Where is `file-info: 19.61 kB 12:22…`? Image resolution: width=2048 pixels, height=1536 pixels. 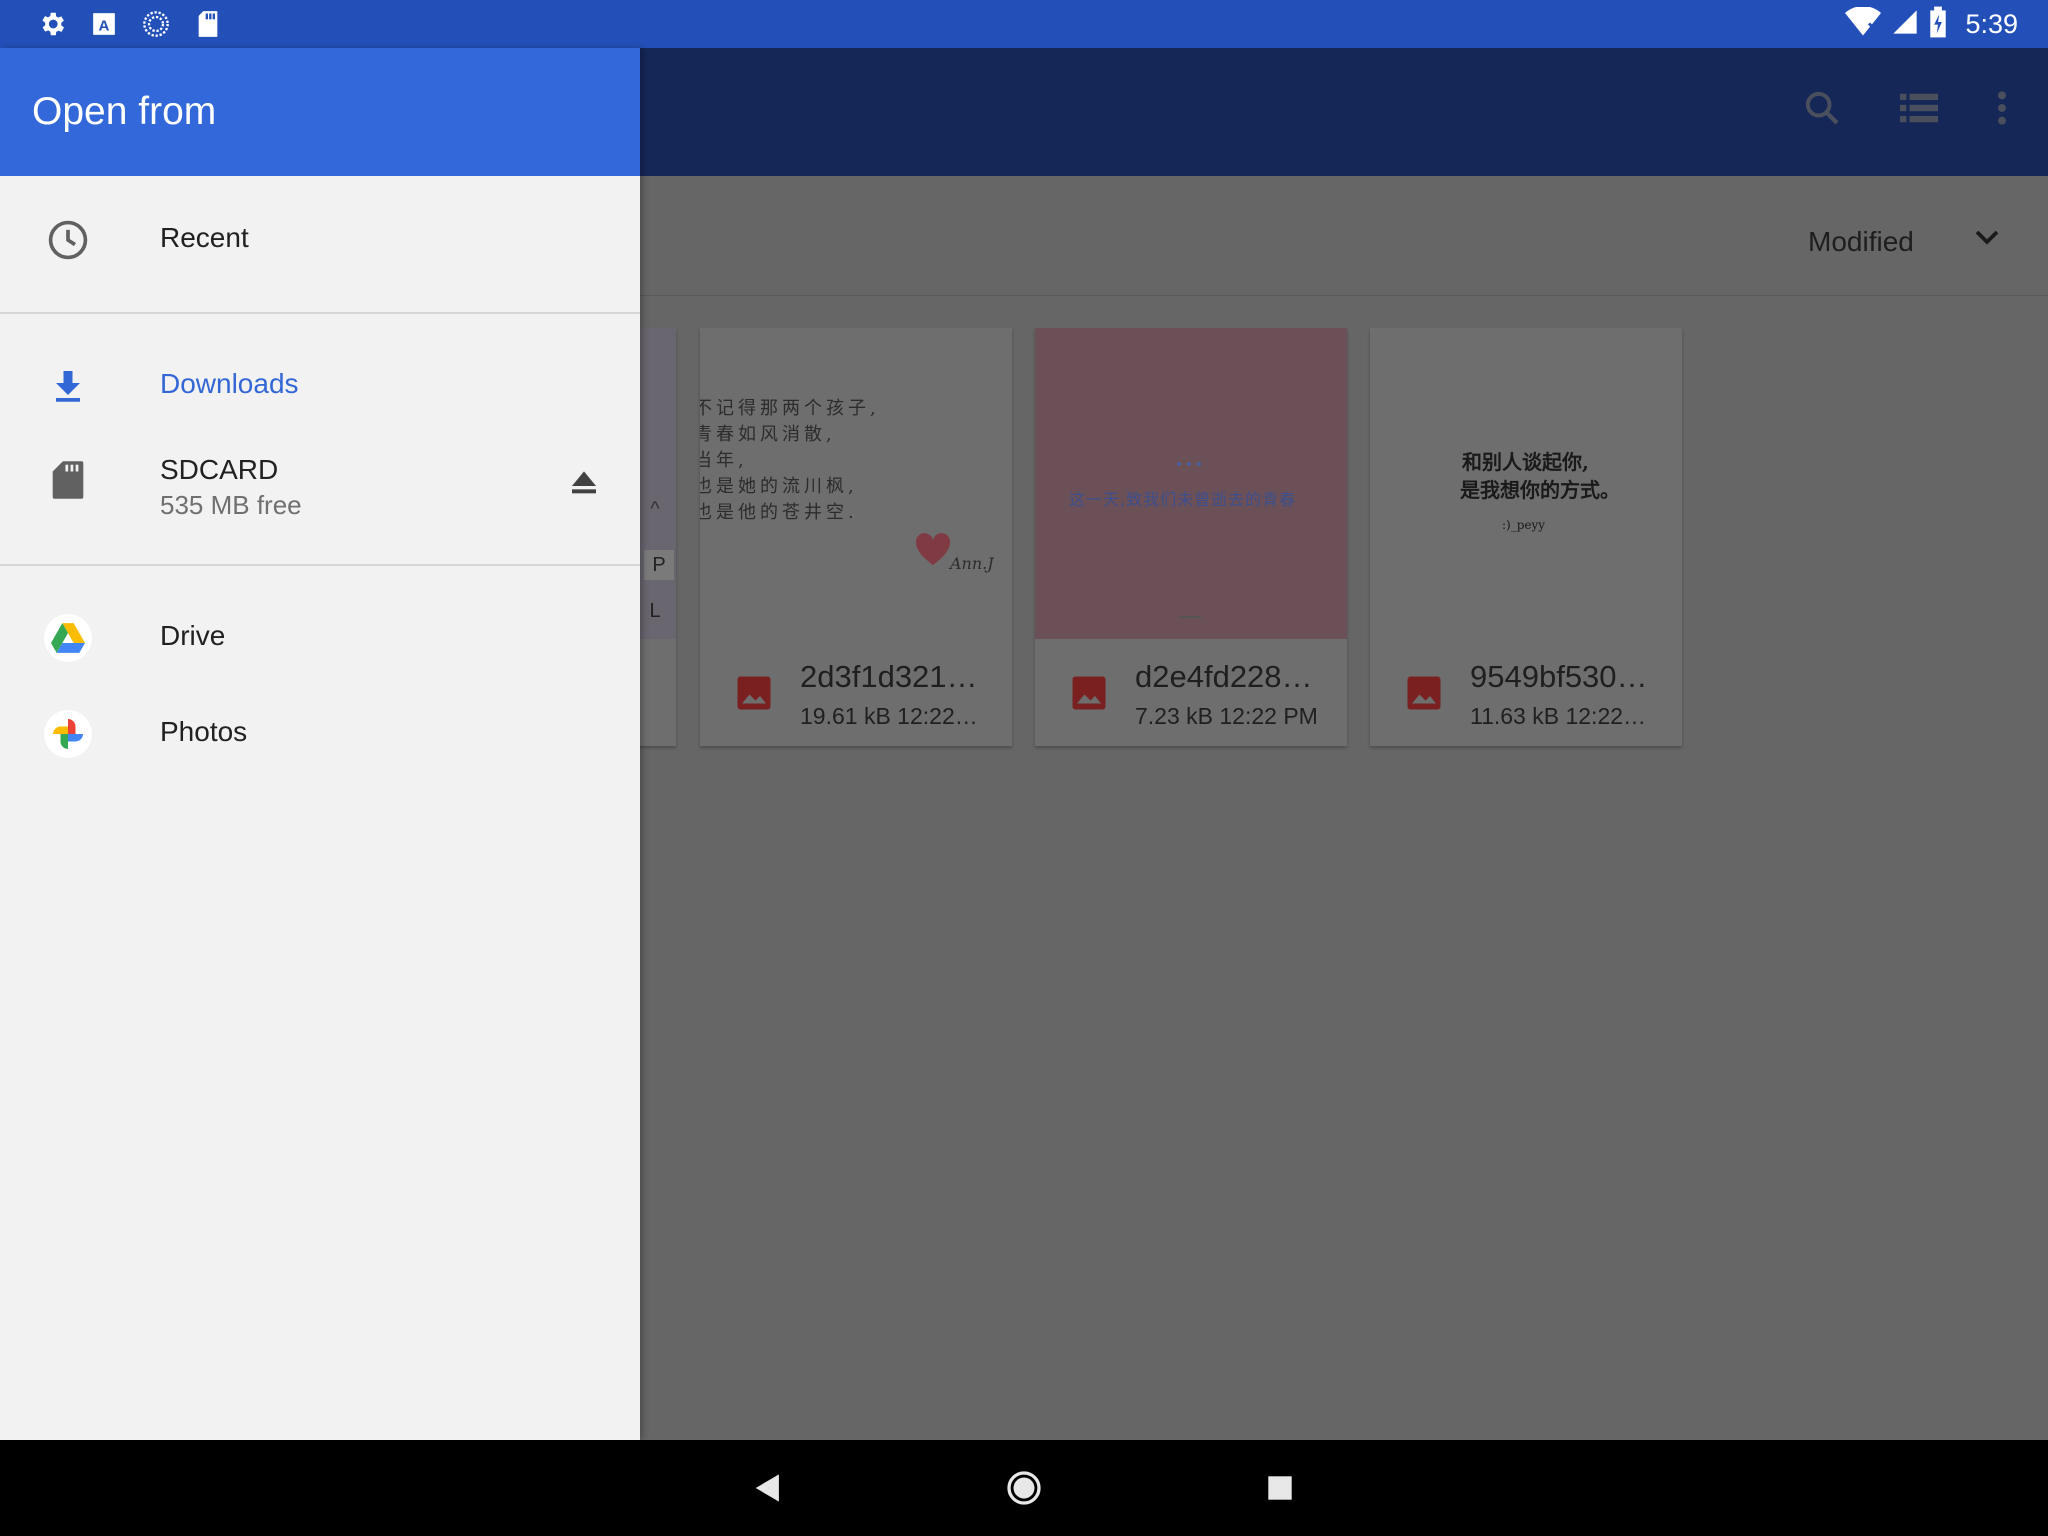
file-info: 19.61 kB 12:22… is located at coordinates (889, 716).